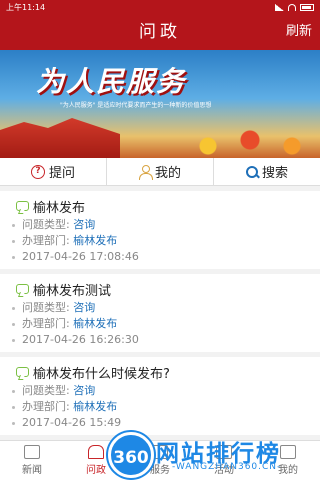 This screenshot has height=480, width=320. What do you see at coordinates (161, 257) in the screenshot?
I see `post-time: 2017-04-26 17:08:46` at bounding box center [161, 257].